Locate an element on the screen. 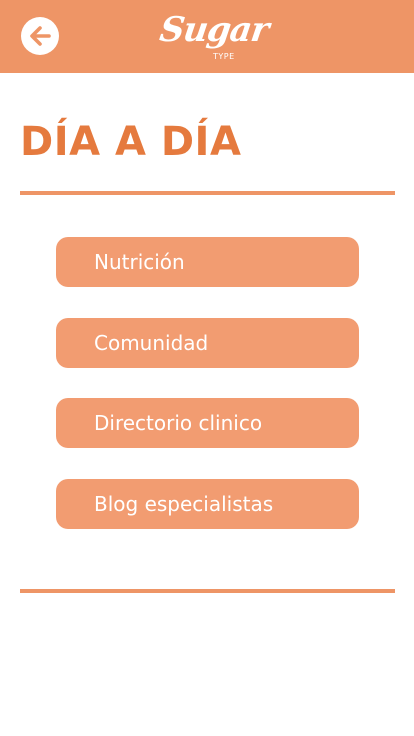  sugar-type-logo: Sugar TYPE is located at coordinates (214, 37).